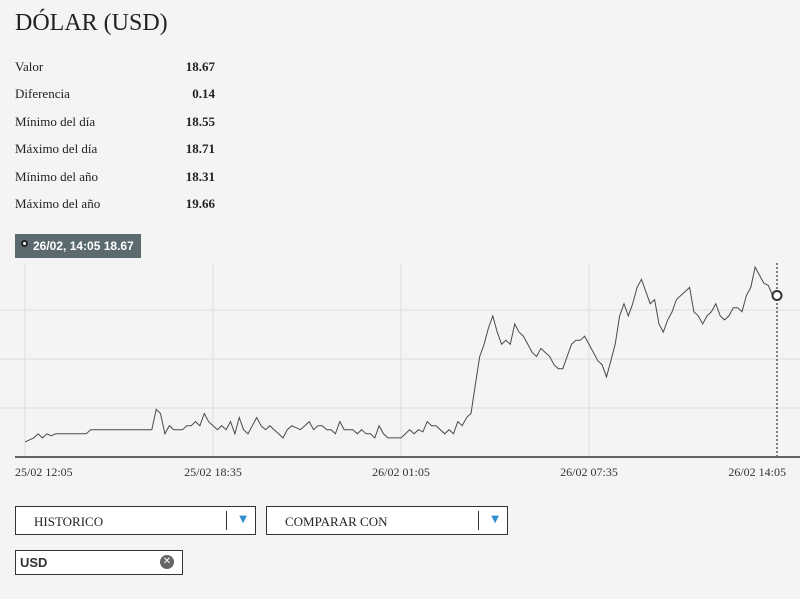 This screenshot has width=800, height=599. What do you see at coordinates (115, 122) in the screenshot?
I see `stat-row-minimo-dia: Mínimo del día 18.55` at bounding box center [115, 122].